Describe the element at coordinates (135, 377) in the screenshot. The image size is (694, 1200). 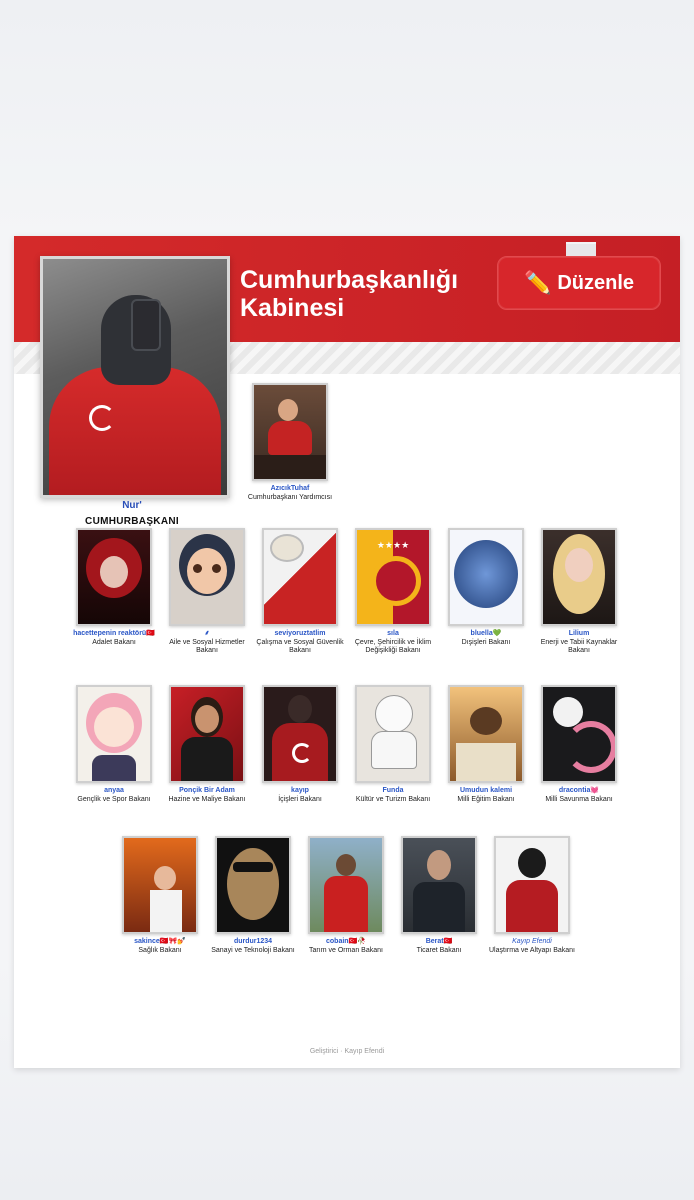
I see `president-photo` at that location.